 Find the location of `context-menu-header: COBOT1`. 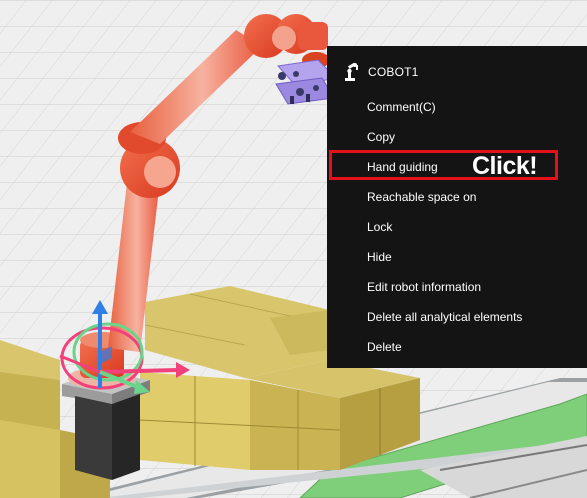

context-menu-header: COBOT1 is located at coordinates (457, 73).